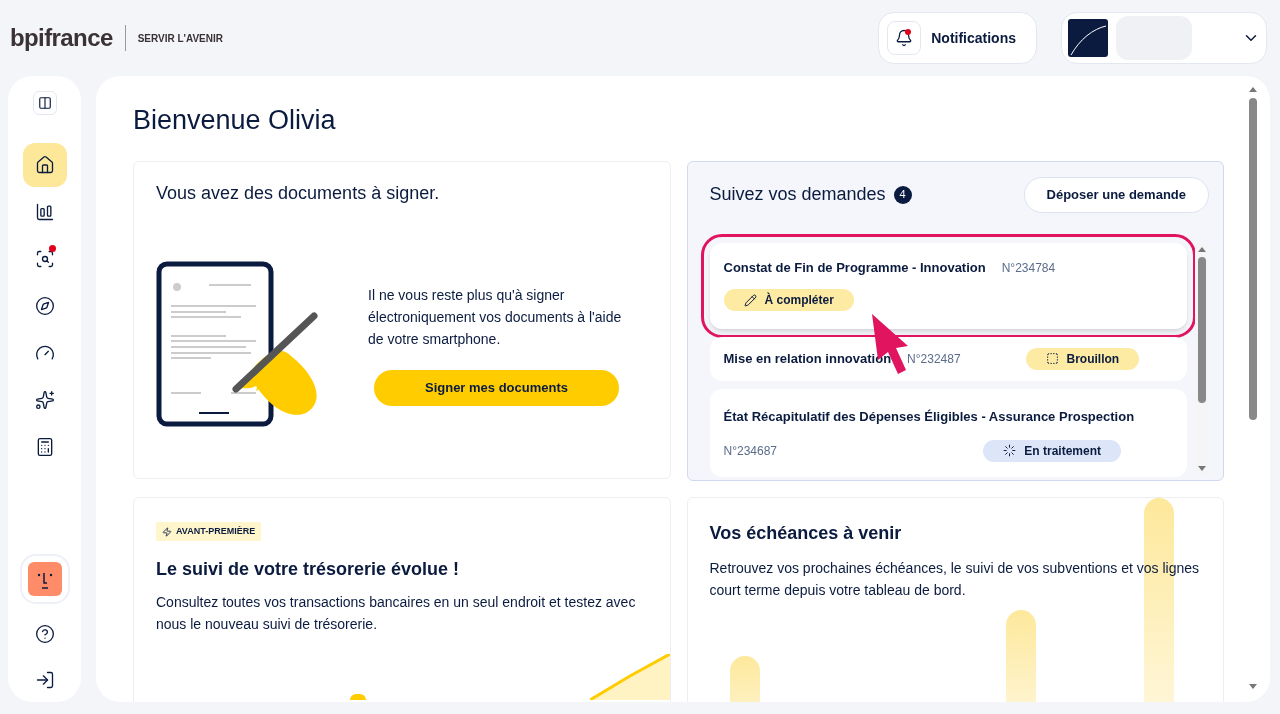  What do you see at coordinates (496, 387) in the screenshot?
I see `sign-documents-button: Signer mes documents` at bounding box center [496, 387].